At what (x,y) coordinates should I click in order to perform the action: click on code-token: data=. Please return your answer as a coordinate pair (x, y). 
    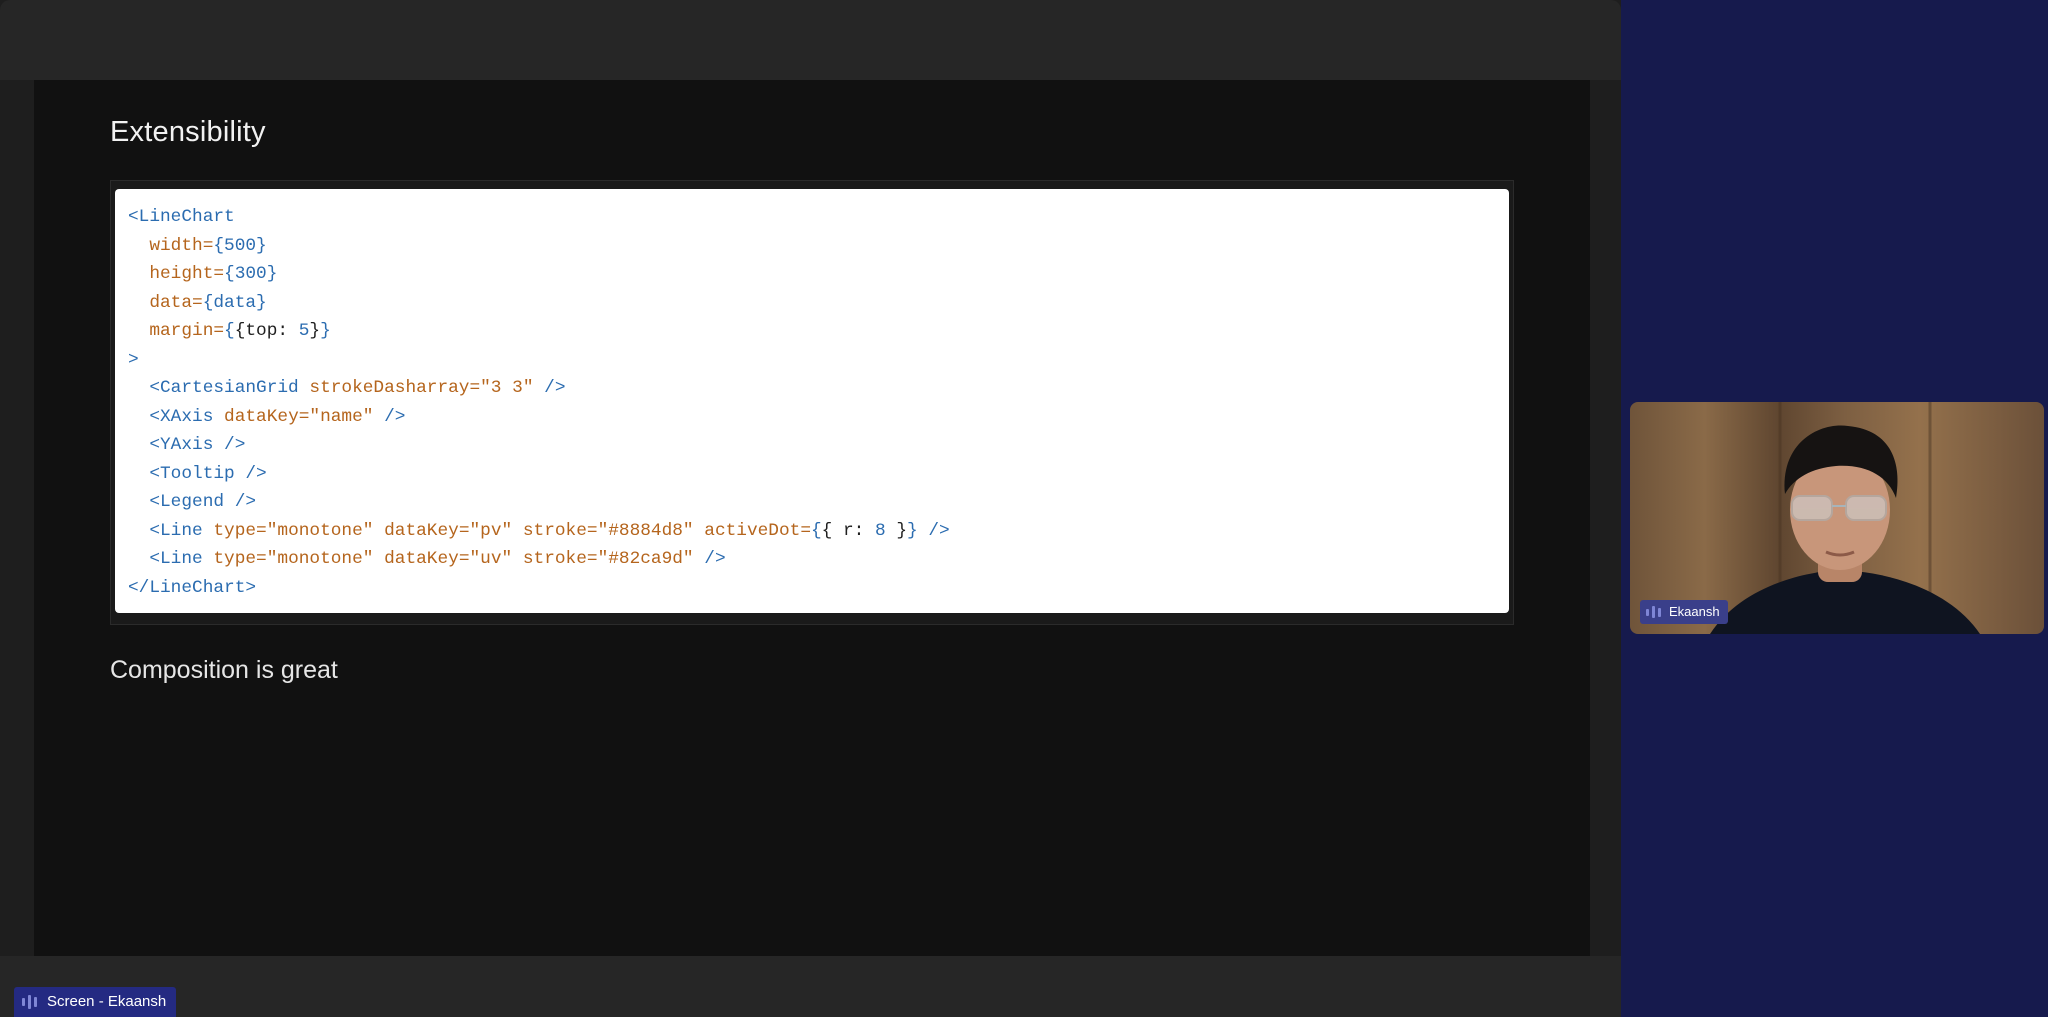
    Looking at the image, I should click on (176, 302).